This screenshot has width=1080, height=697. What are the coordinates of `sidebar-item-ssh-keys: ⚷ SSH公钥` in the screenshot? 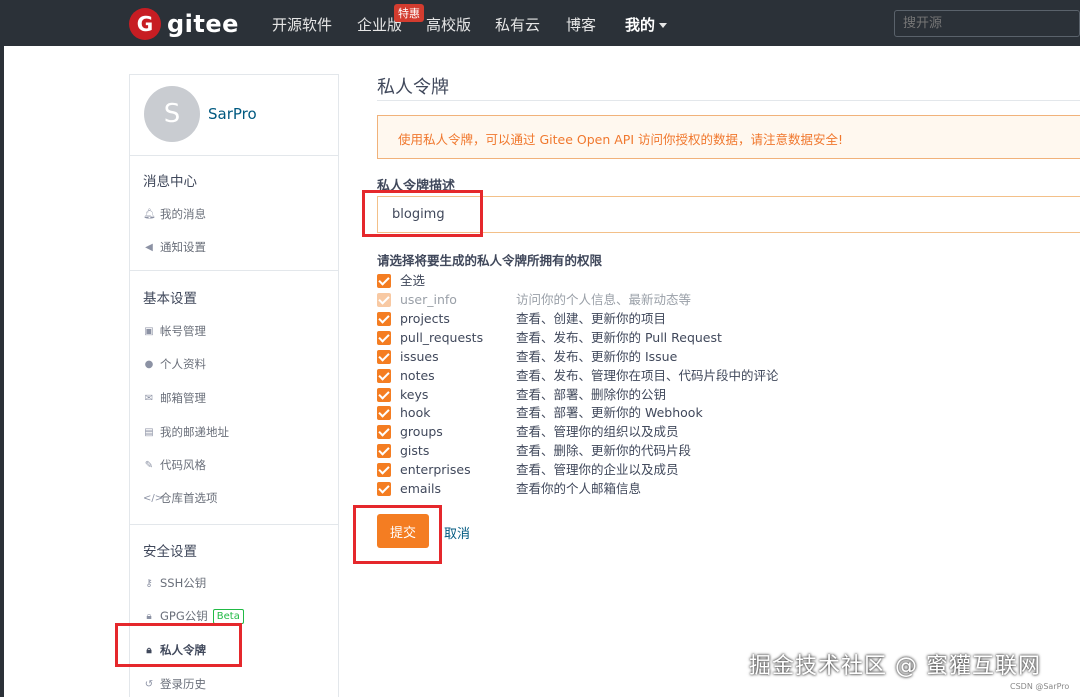 It's located at (174, 583).